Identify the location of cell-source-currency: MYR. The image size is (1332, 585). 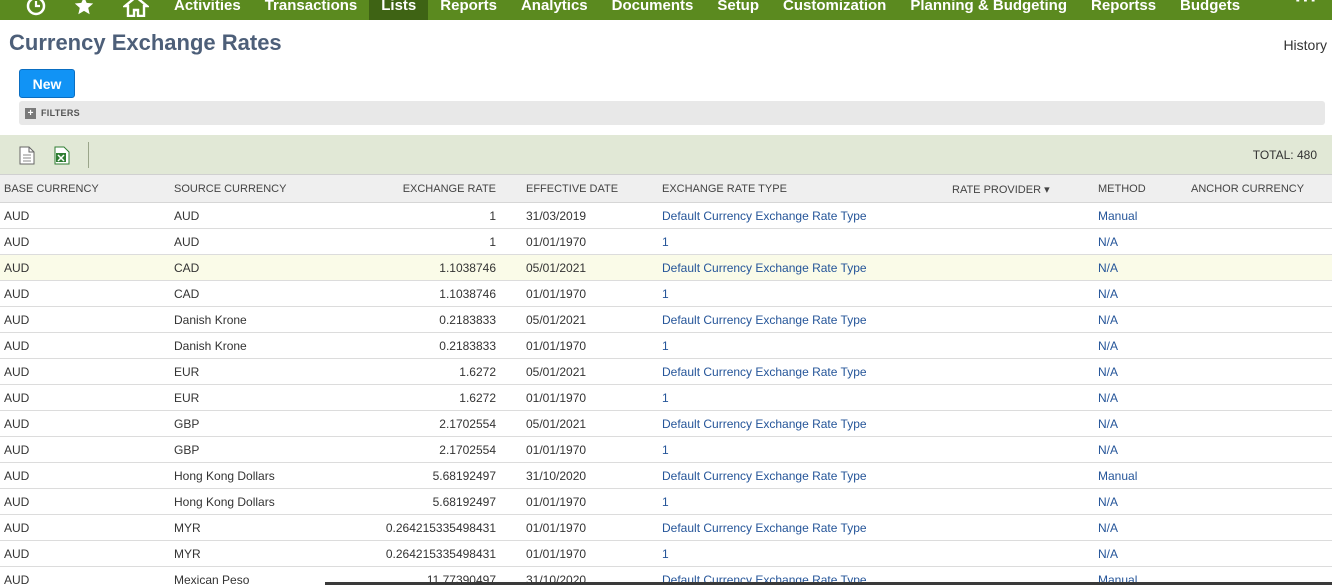
(187, 528).